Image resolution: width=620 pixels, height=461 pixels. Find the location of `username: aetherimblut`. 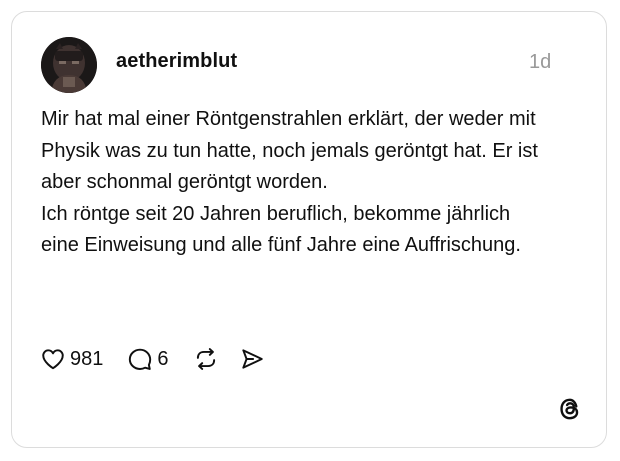

username: aetherimblut is located at coordinates (176, 61).